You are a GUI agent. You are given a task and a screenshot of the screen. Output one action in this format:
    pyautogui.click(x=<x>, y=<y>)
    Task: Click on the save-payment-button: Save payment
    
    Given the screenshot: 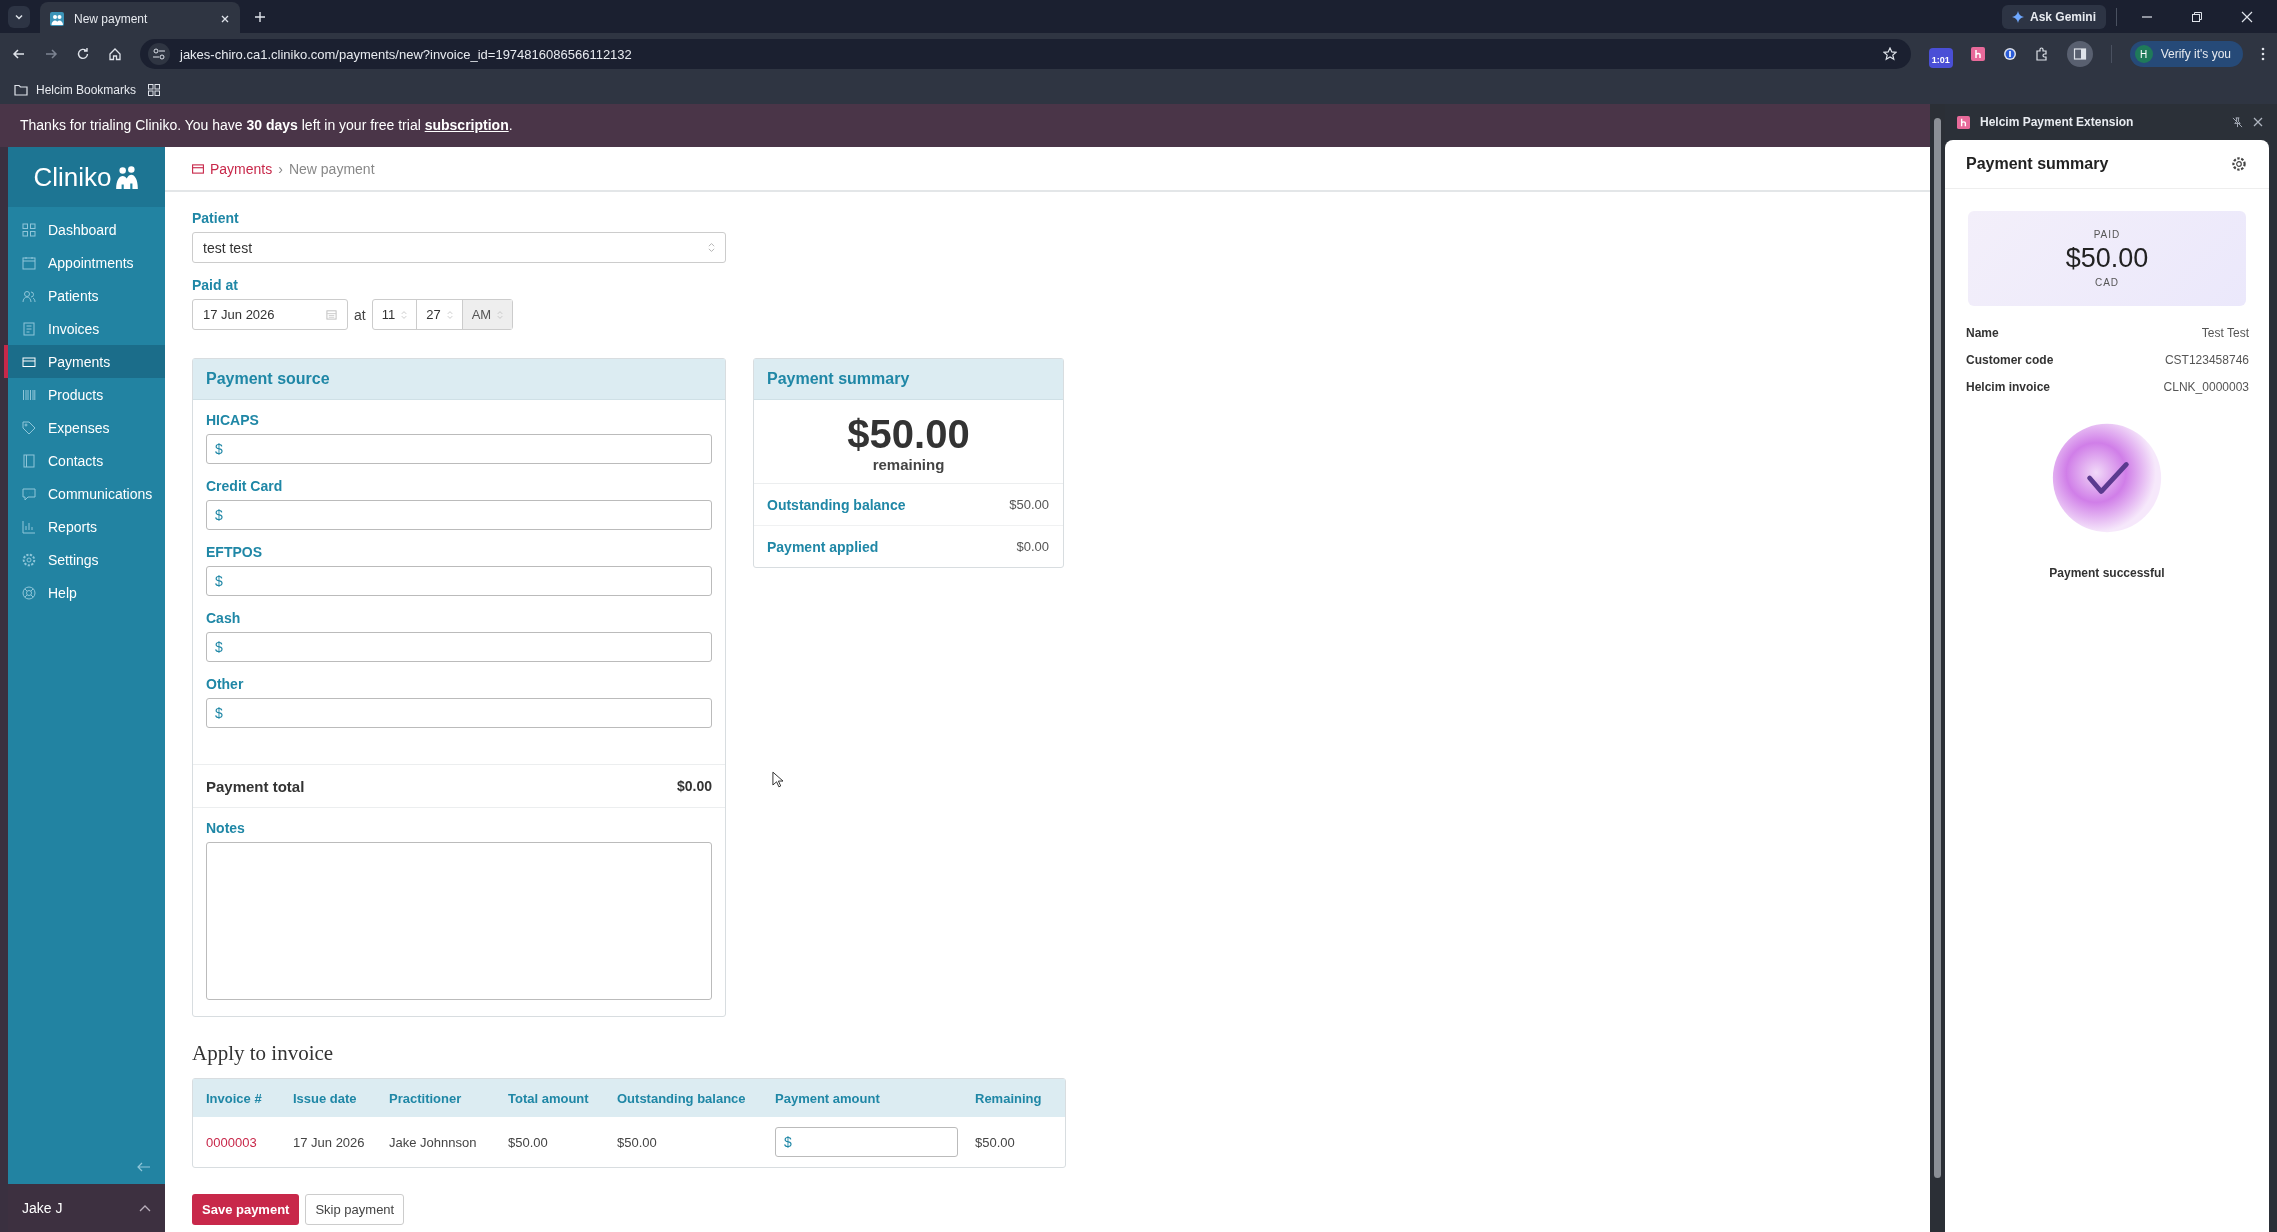 What is the action you would take?
    pyautogui.click(x=246, y=1209)
    